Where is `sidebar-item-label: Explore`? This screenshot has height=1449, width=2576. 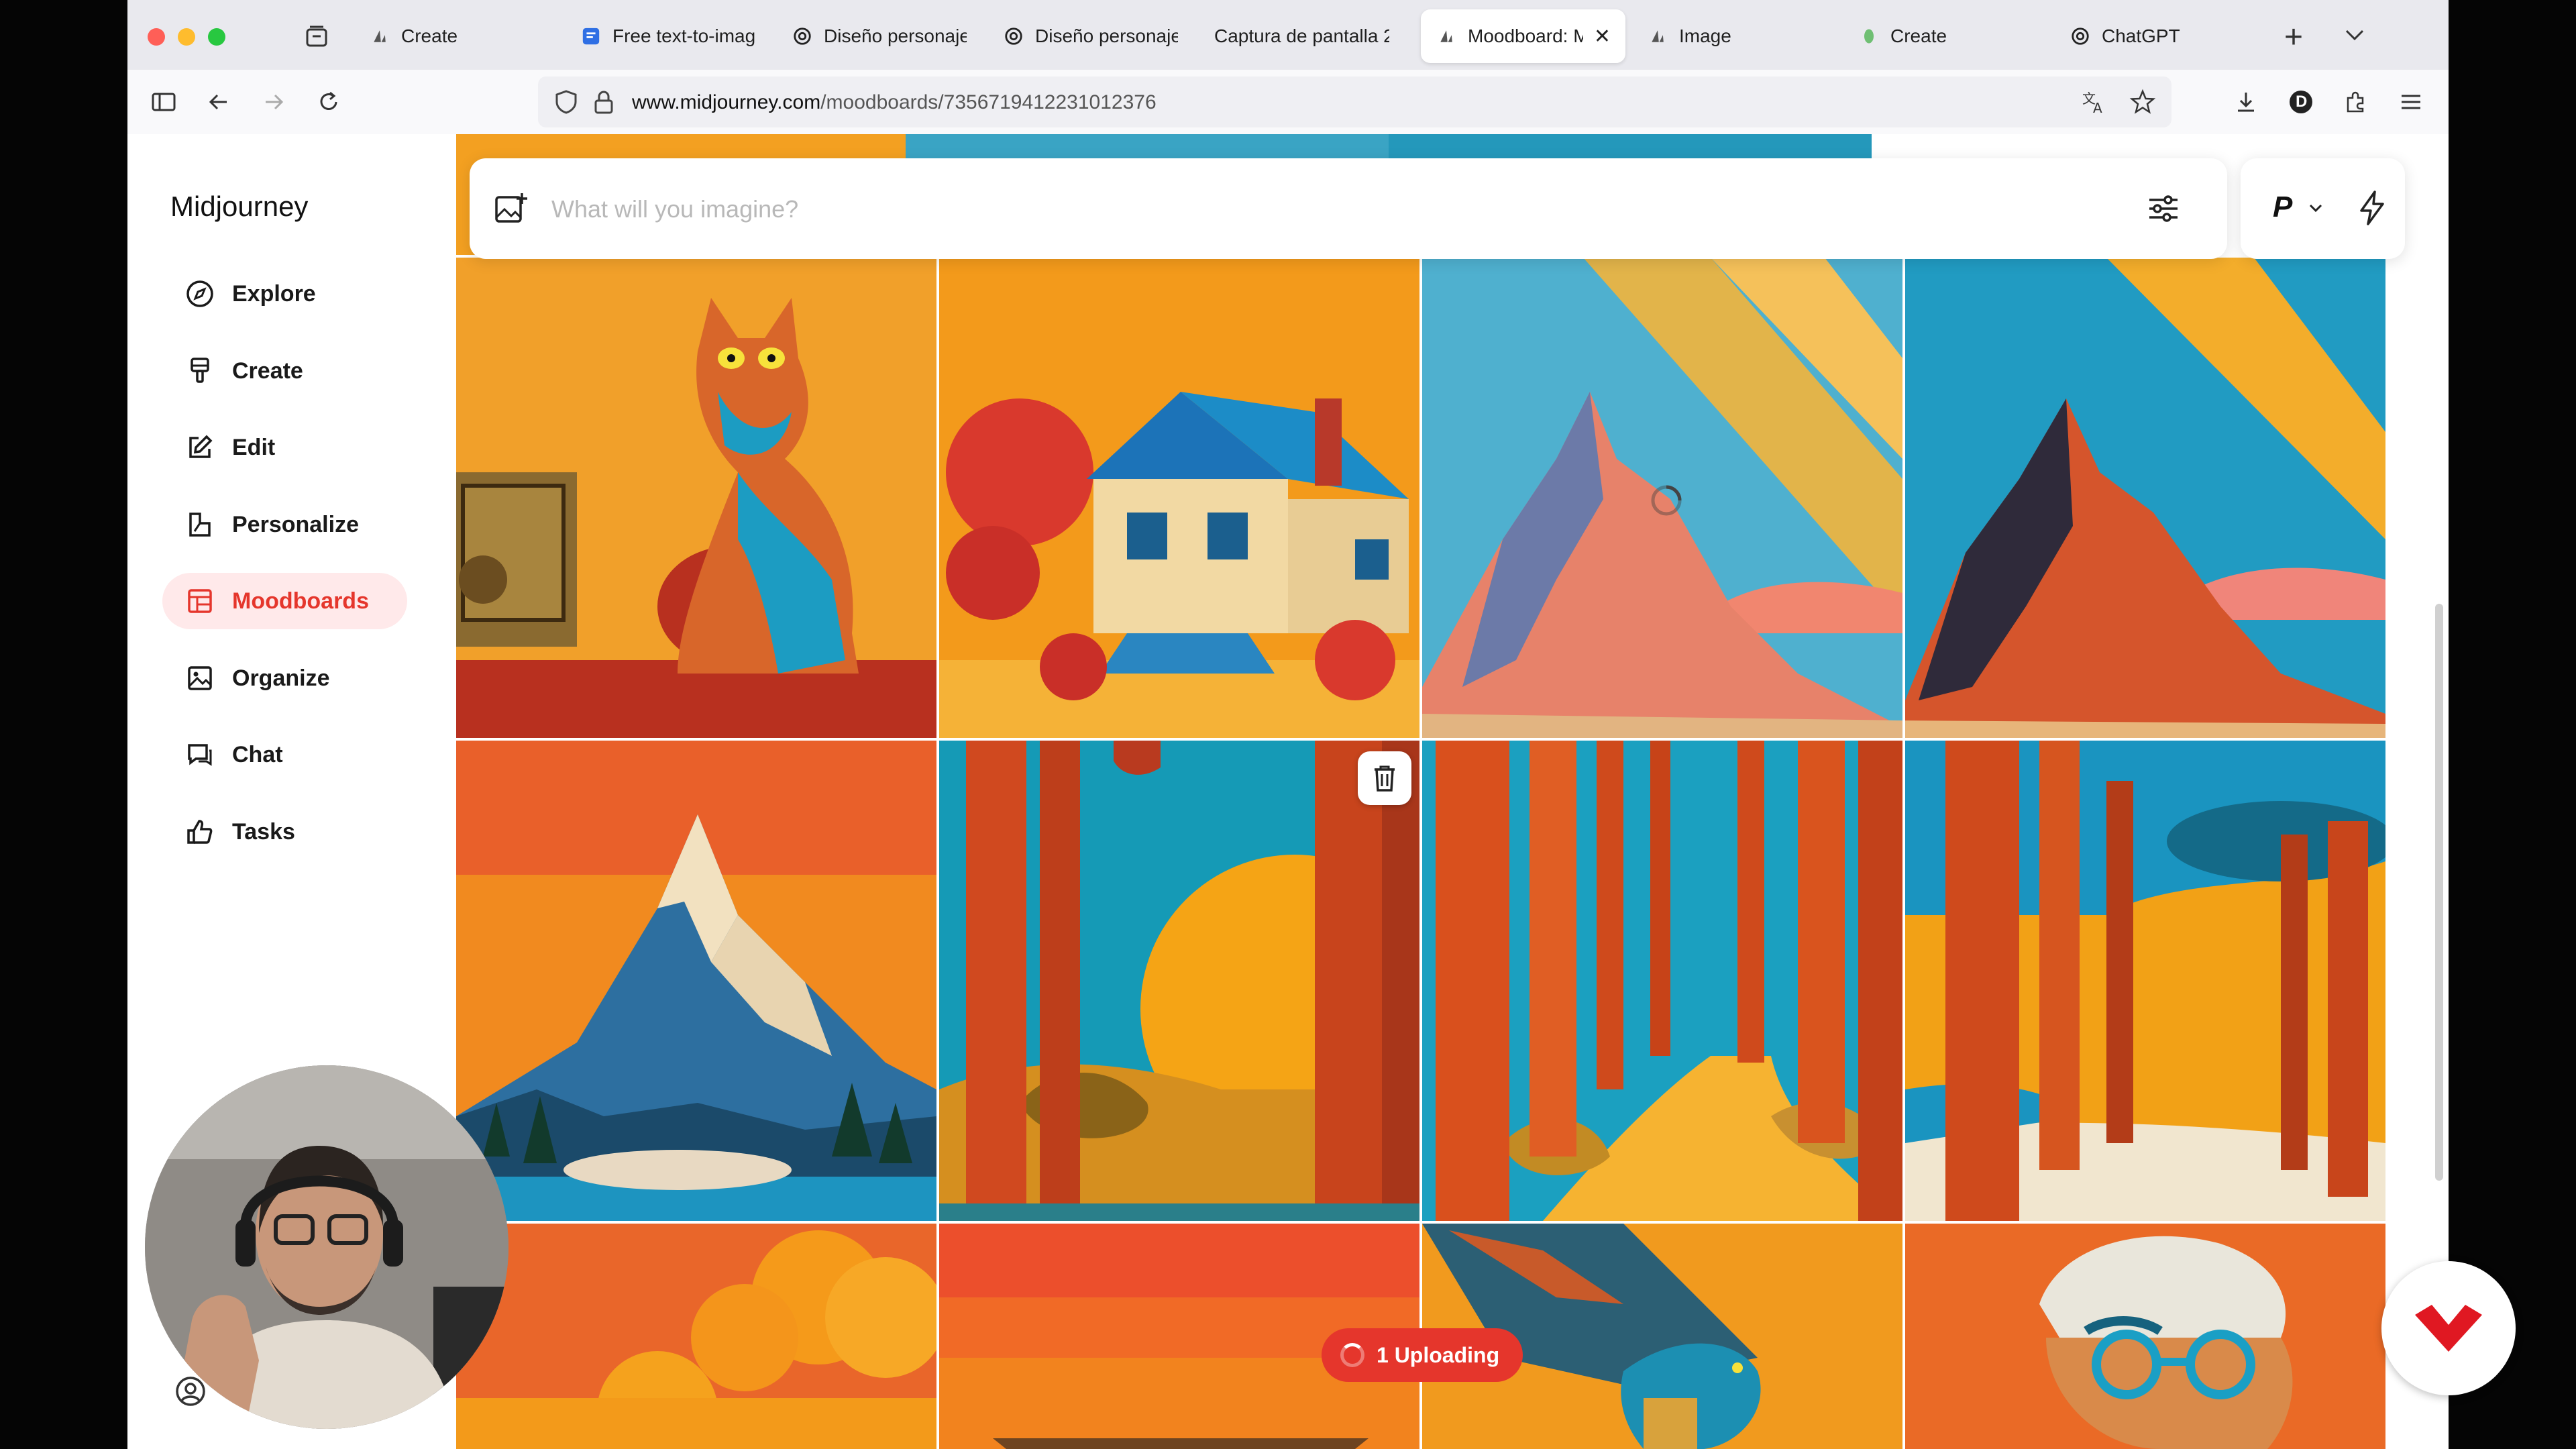 sidebar-item-label: Explore is located at coordinates (274, 293).